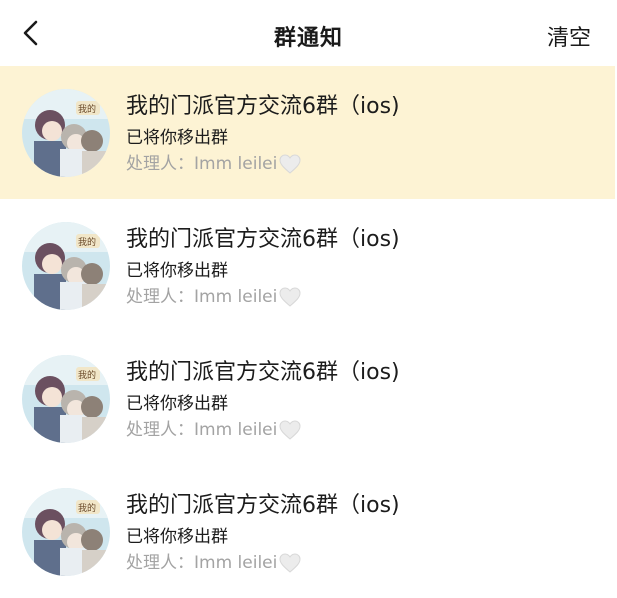 This screenshot has height=598, width=617. I want to click on back-button, so click(31, 33).